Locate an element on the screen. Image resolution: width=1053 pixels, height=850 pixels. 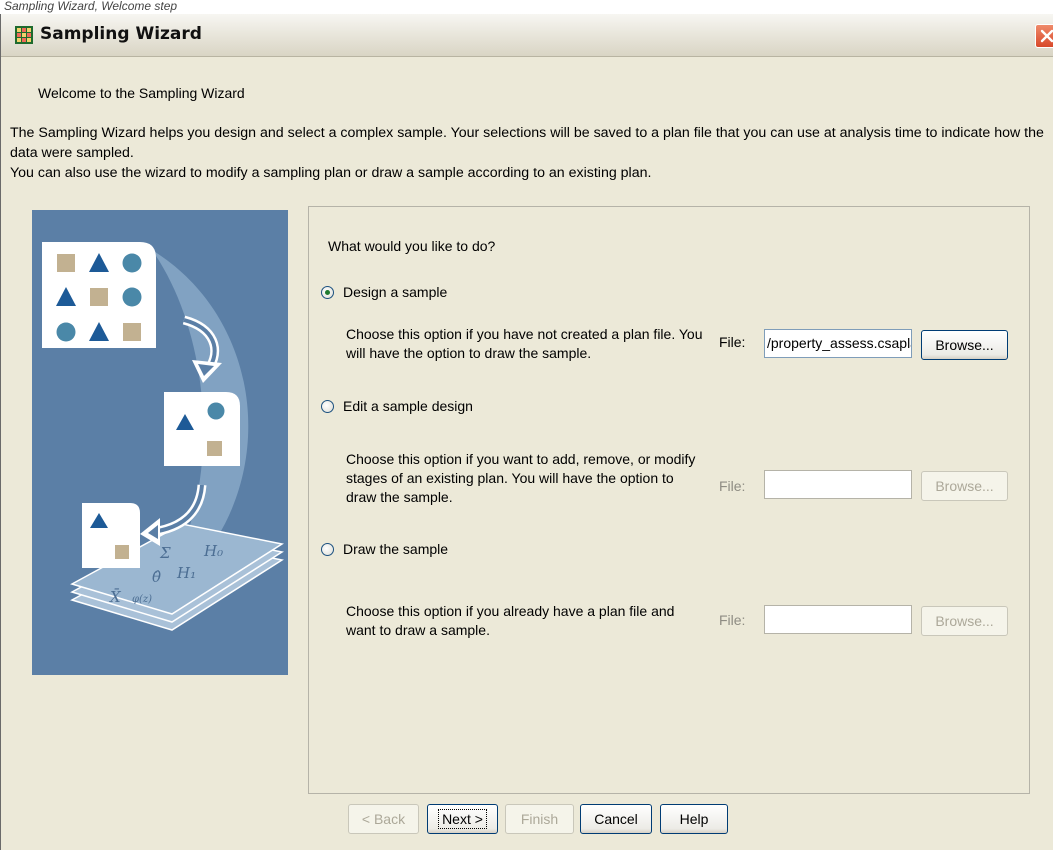
finish-button: Finish is located at coordinates (539, 819).